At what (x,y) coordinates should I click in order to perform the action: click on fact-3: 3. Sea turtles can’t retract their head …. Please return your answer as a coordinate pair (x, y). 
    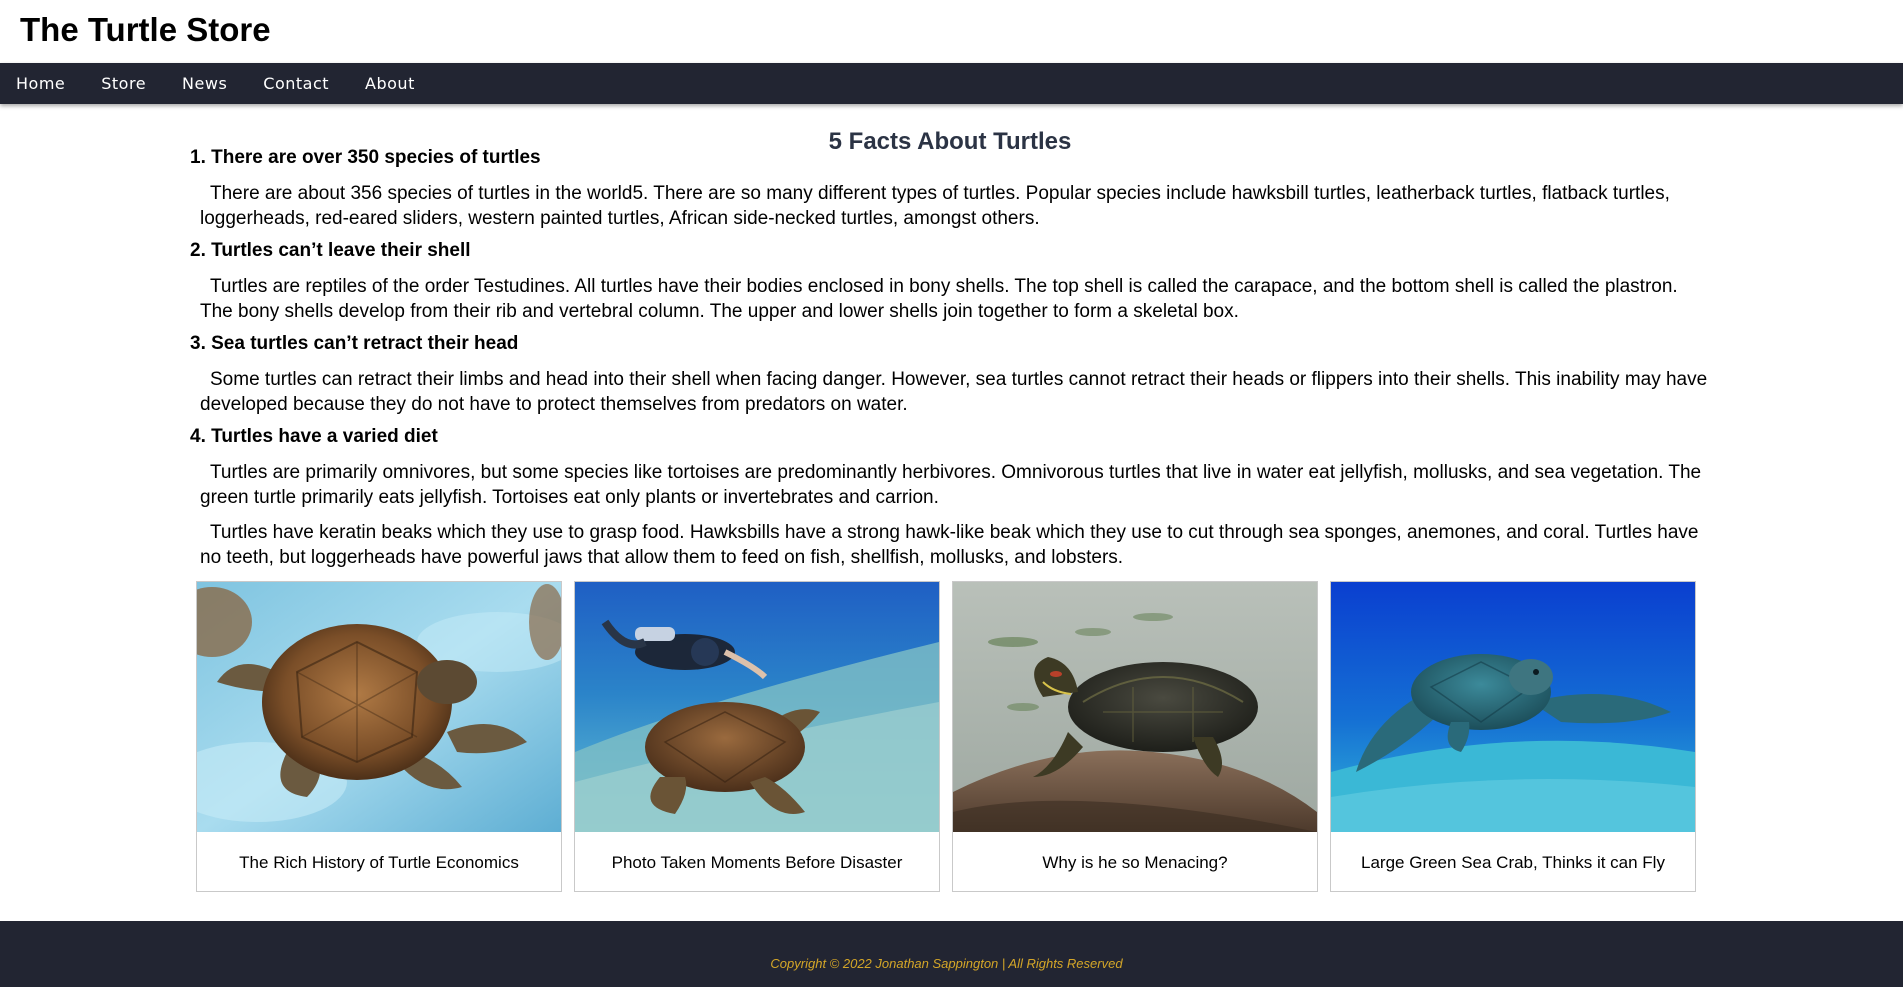
    Looking at the image, I should click on (950, 374).